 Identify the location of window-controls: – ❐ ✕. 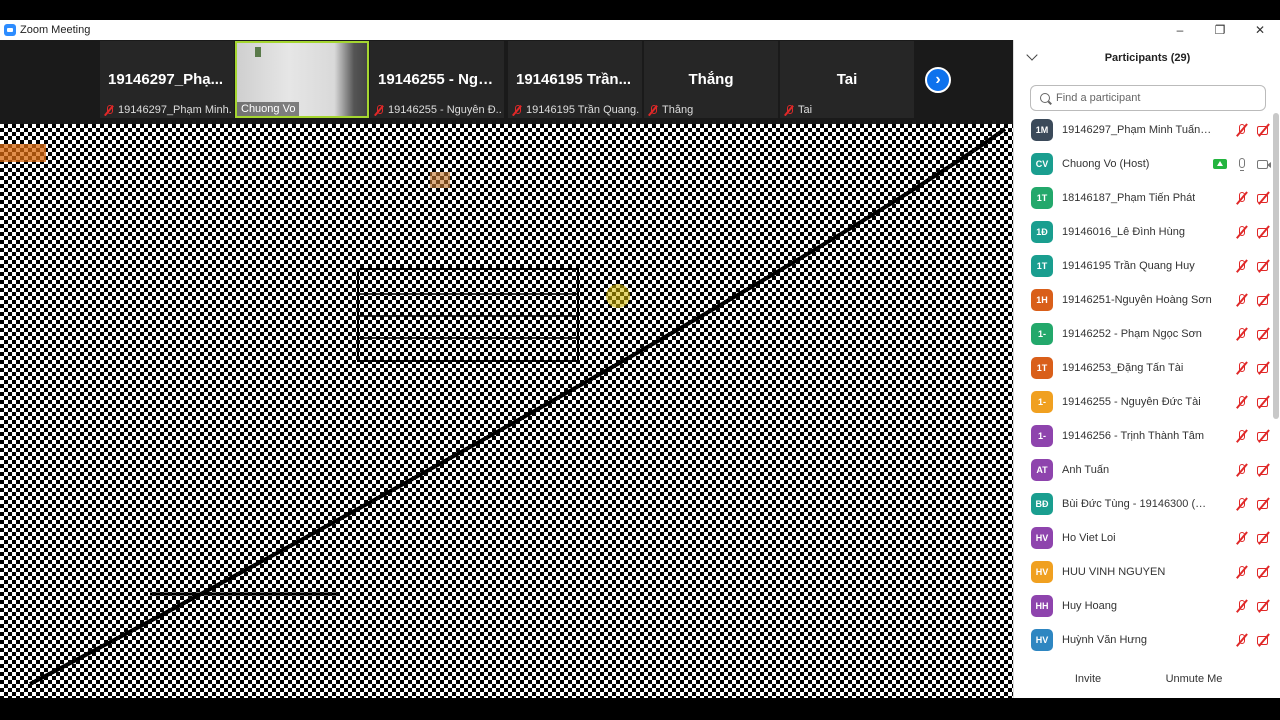
(1220, 30).